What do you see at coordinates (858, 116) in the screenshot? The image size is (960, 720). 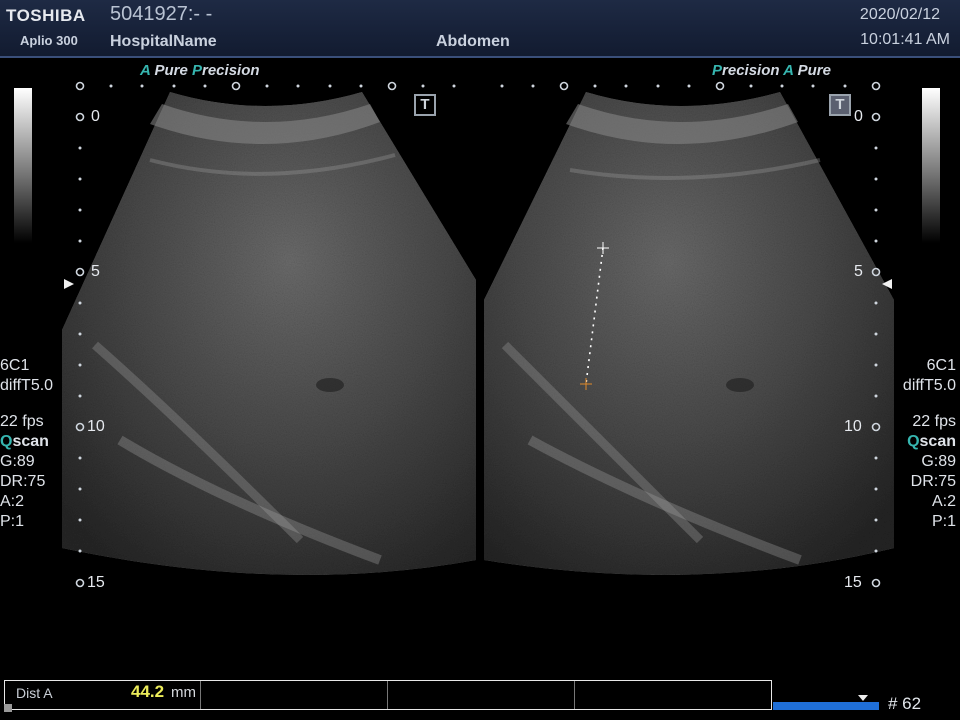 I see `depth-label-right-0: 0` at bounding box center [858, 116].